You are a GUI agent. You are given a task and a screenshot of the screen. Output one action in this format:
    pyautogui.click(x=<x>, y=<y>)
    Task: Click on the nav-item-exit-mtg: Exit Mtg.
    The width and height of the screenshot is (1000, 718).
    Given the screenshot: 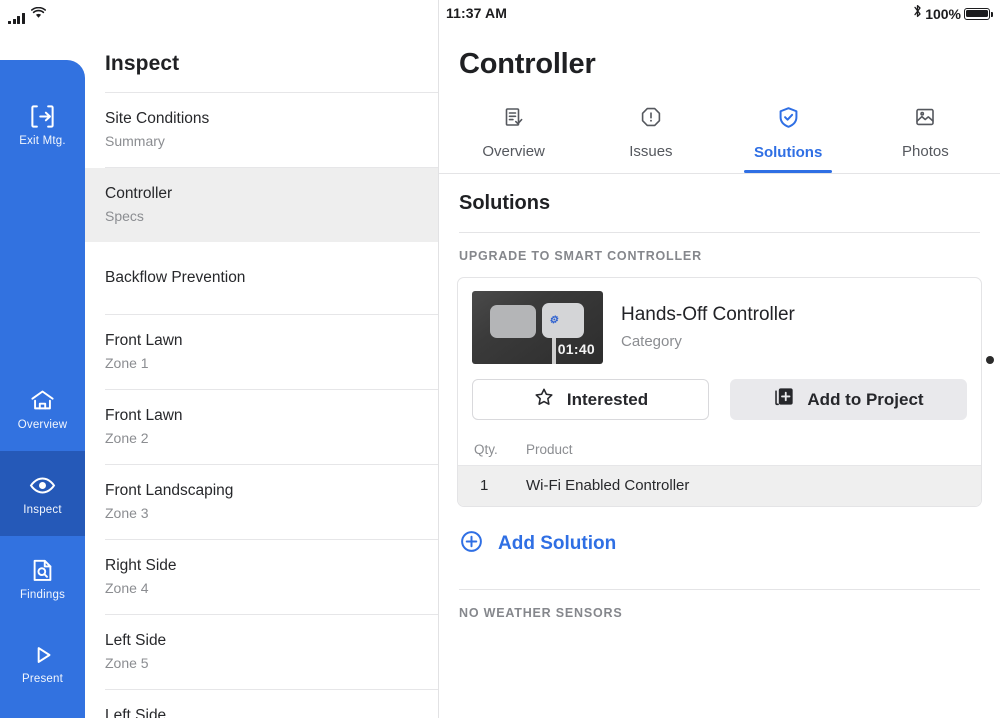 What is the action you would take?
    pyautogui.click(x=42, y=124)
    